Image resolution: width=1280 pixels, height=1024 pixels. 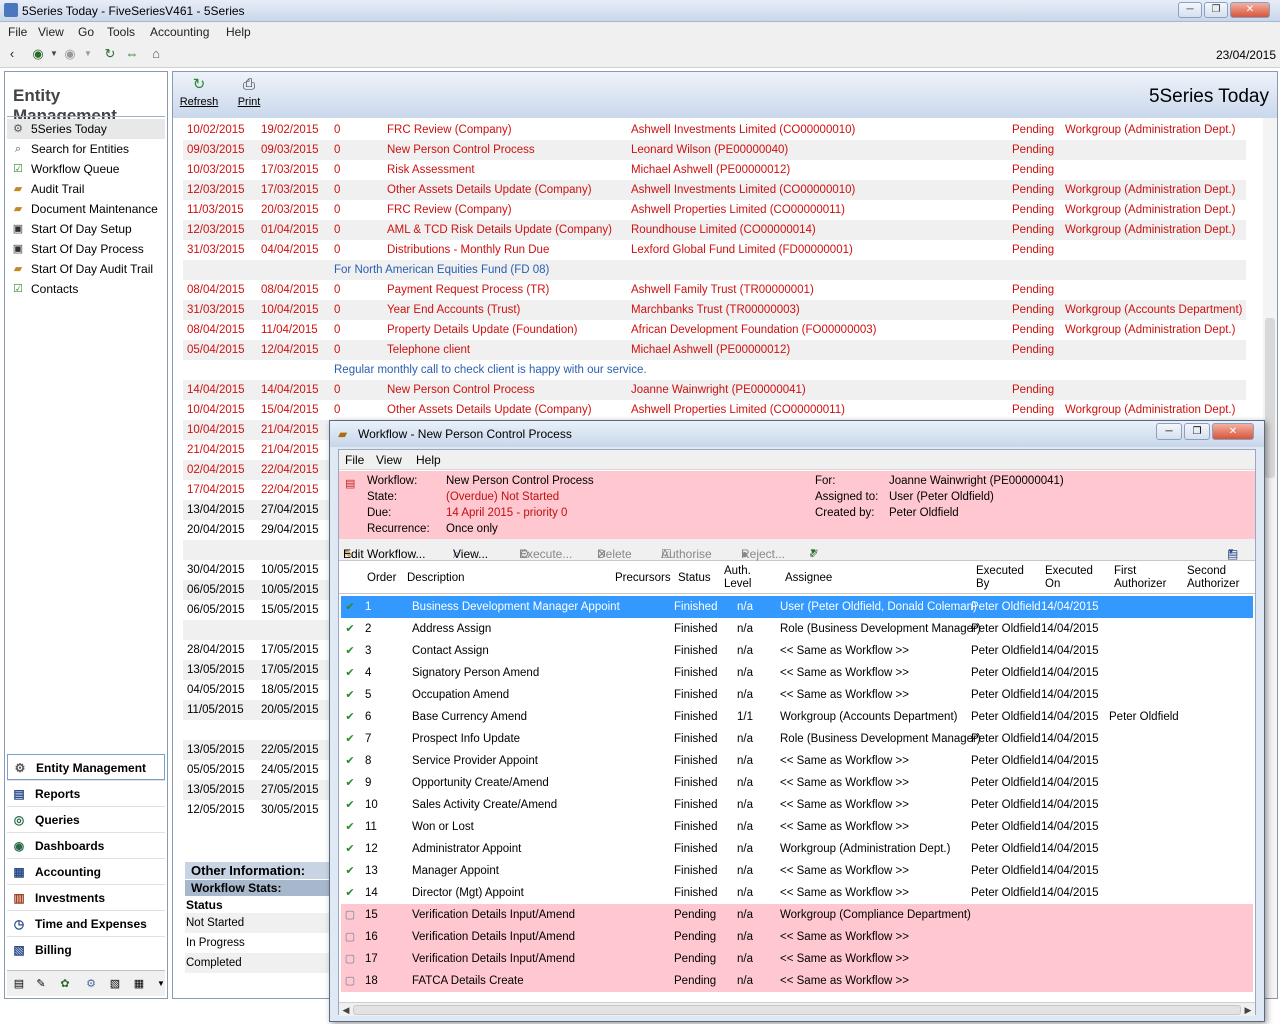 What do you see at coordinates (354, 460) in the screenshot?
I see `workflow-menu-file: File` at bounding box center [354, 460].